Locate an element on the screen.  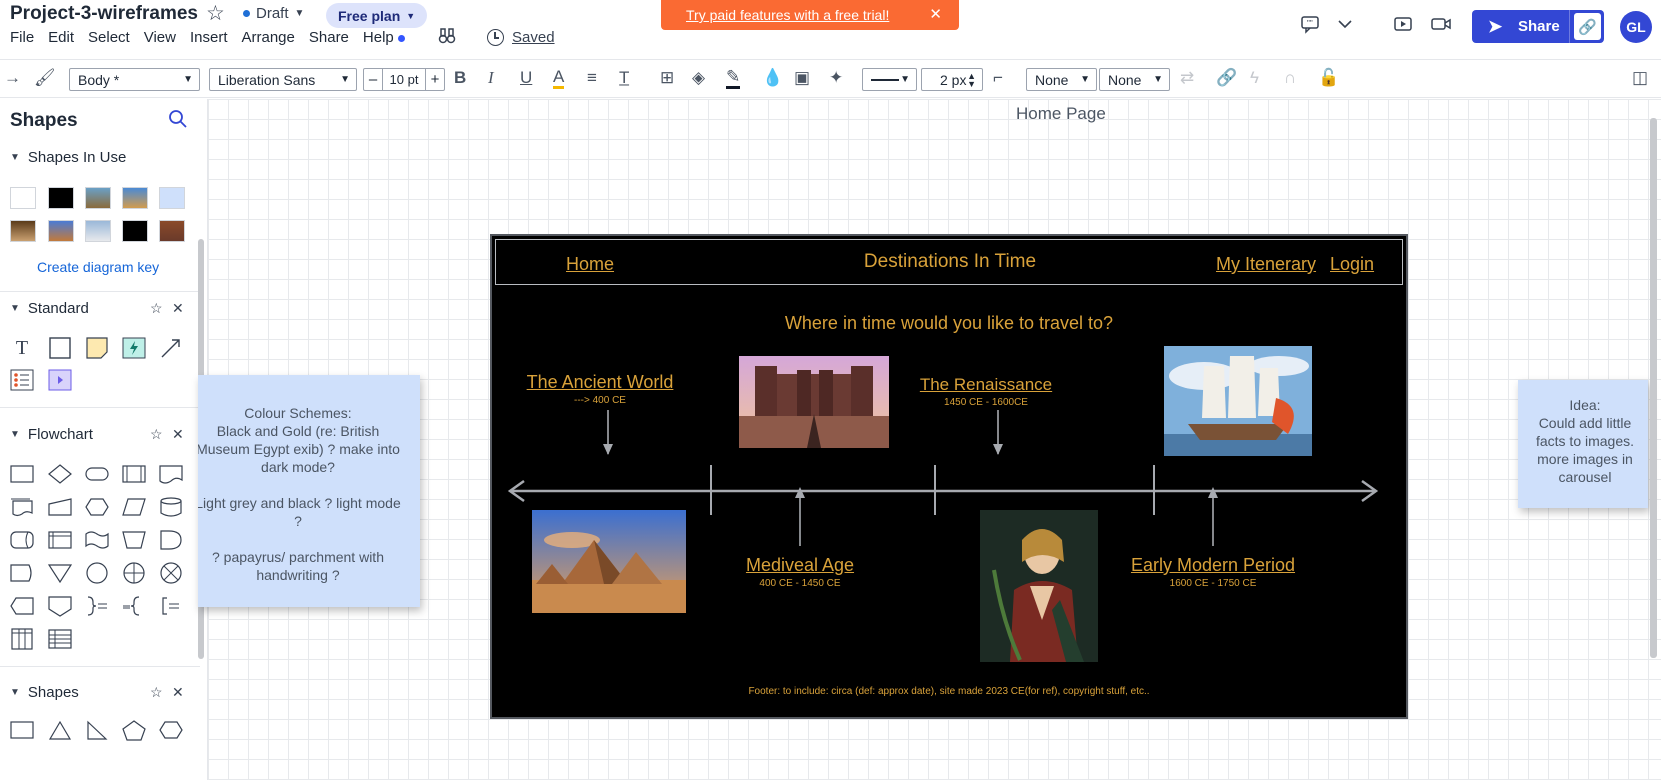
copy-link-icon: 🔗 is located at coordinates (1587, 26).